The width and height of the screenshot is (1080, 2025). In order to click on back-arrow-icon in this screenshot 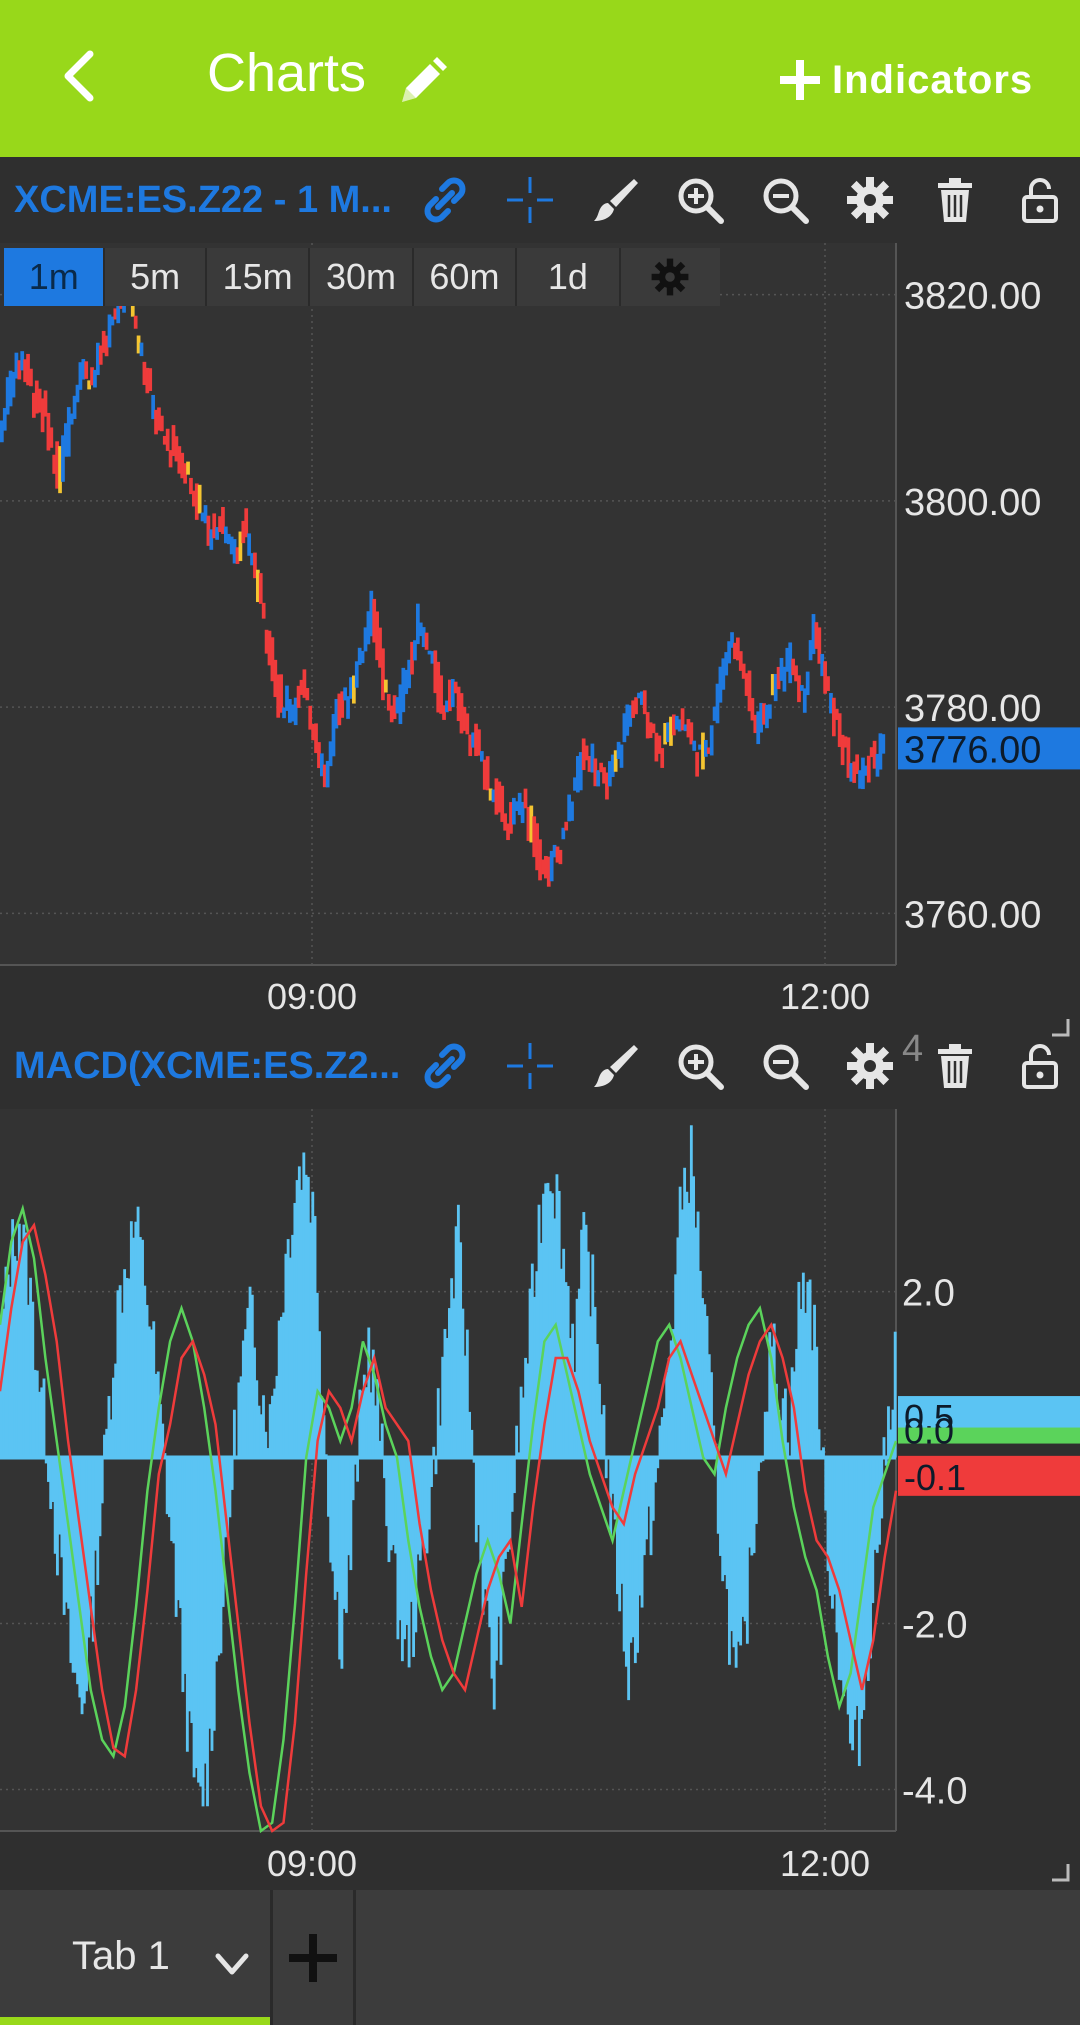, I will do `click(82, 76)`.